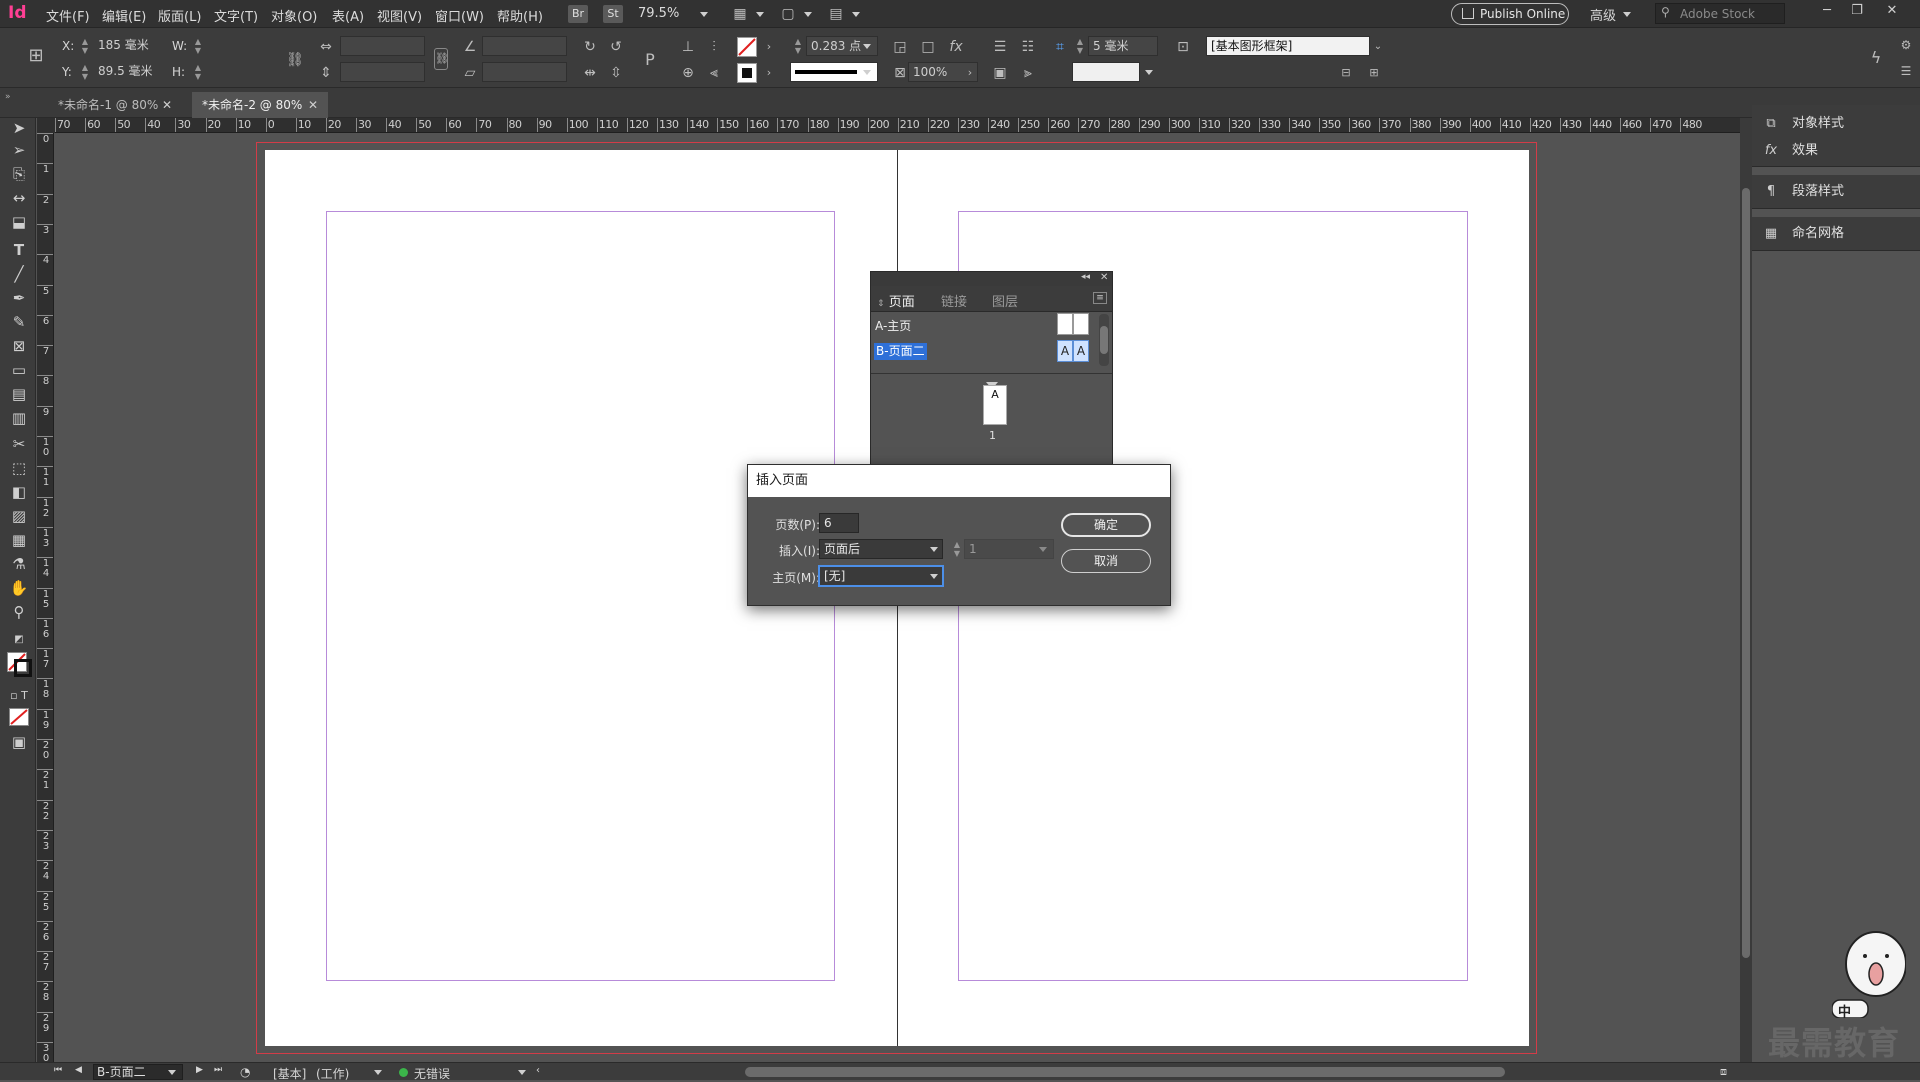 Image resolution: width=1920 pixels, height=1082 pixels. What do you see at coordinates (867, 46) in the screenshot?
I see `stroke-weight-dropdown-icon` at bounding box center [867, 46].